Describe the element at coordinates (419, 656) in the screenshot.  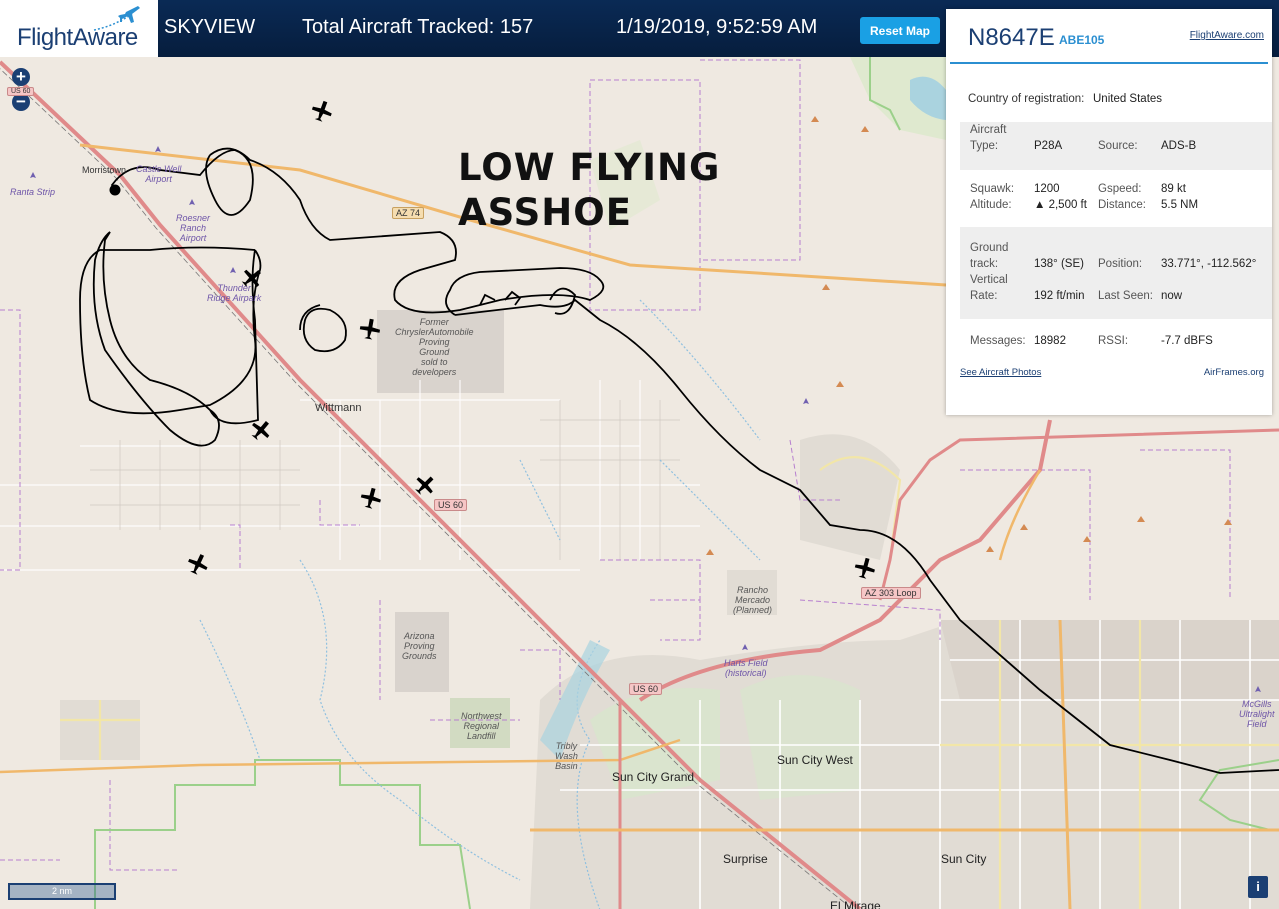
I see `note-line: Grounds` at that location.